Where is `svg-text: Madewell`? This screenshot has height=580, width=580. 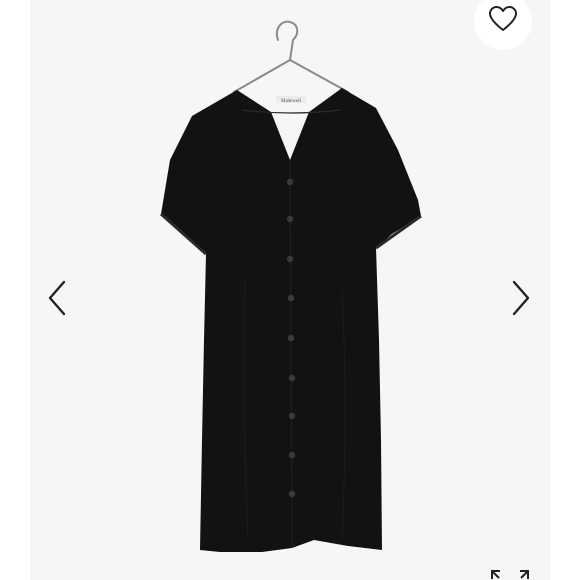 svg-text: Madewell is located at coordinates (291, 101).